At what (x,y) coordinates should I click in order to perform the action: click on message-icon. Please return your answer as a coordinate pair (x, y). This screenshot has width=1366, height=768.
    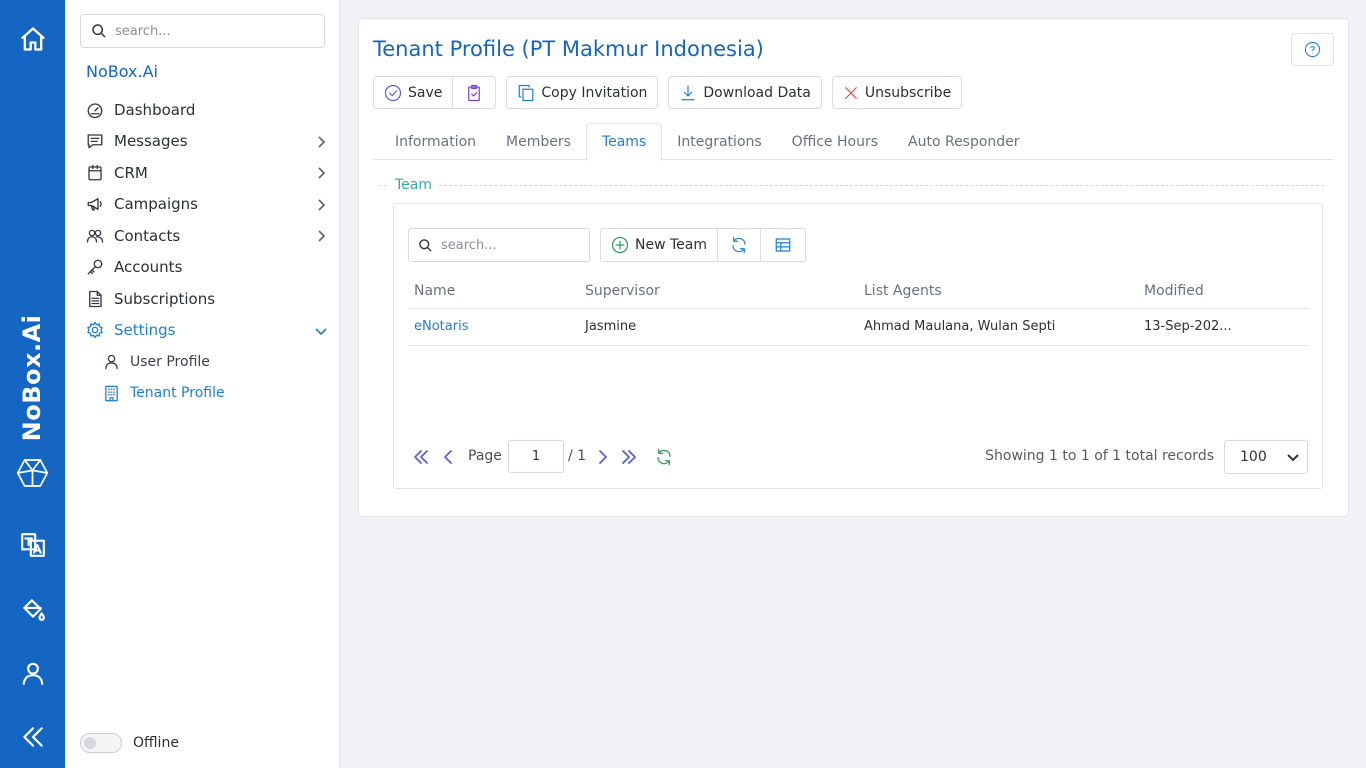
    Looking at the image, I should click on (95, 141).